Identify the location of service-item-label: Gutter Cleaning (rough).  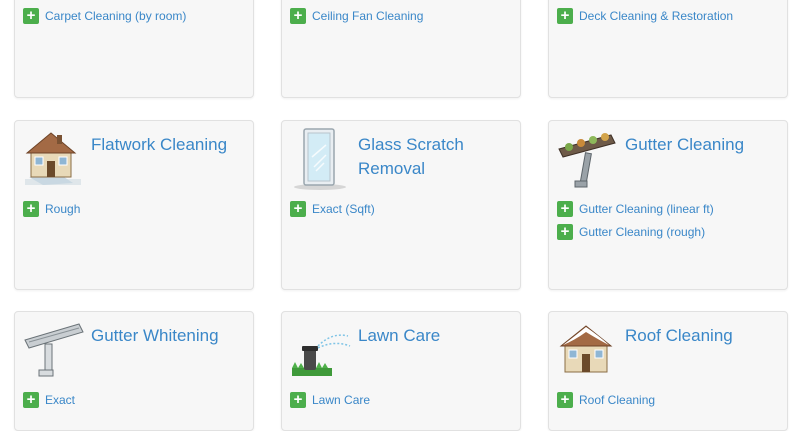
(642, 232).